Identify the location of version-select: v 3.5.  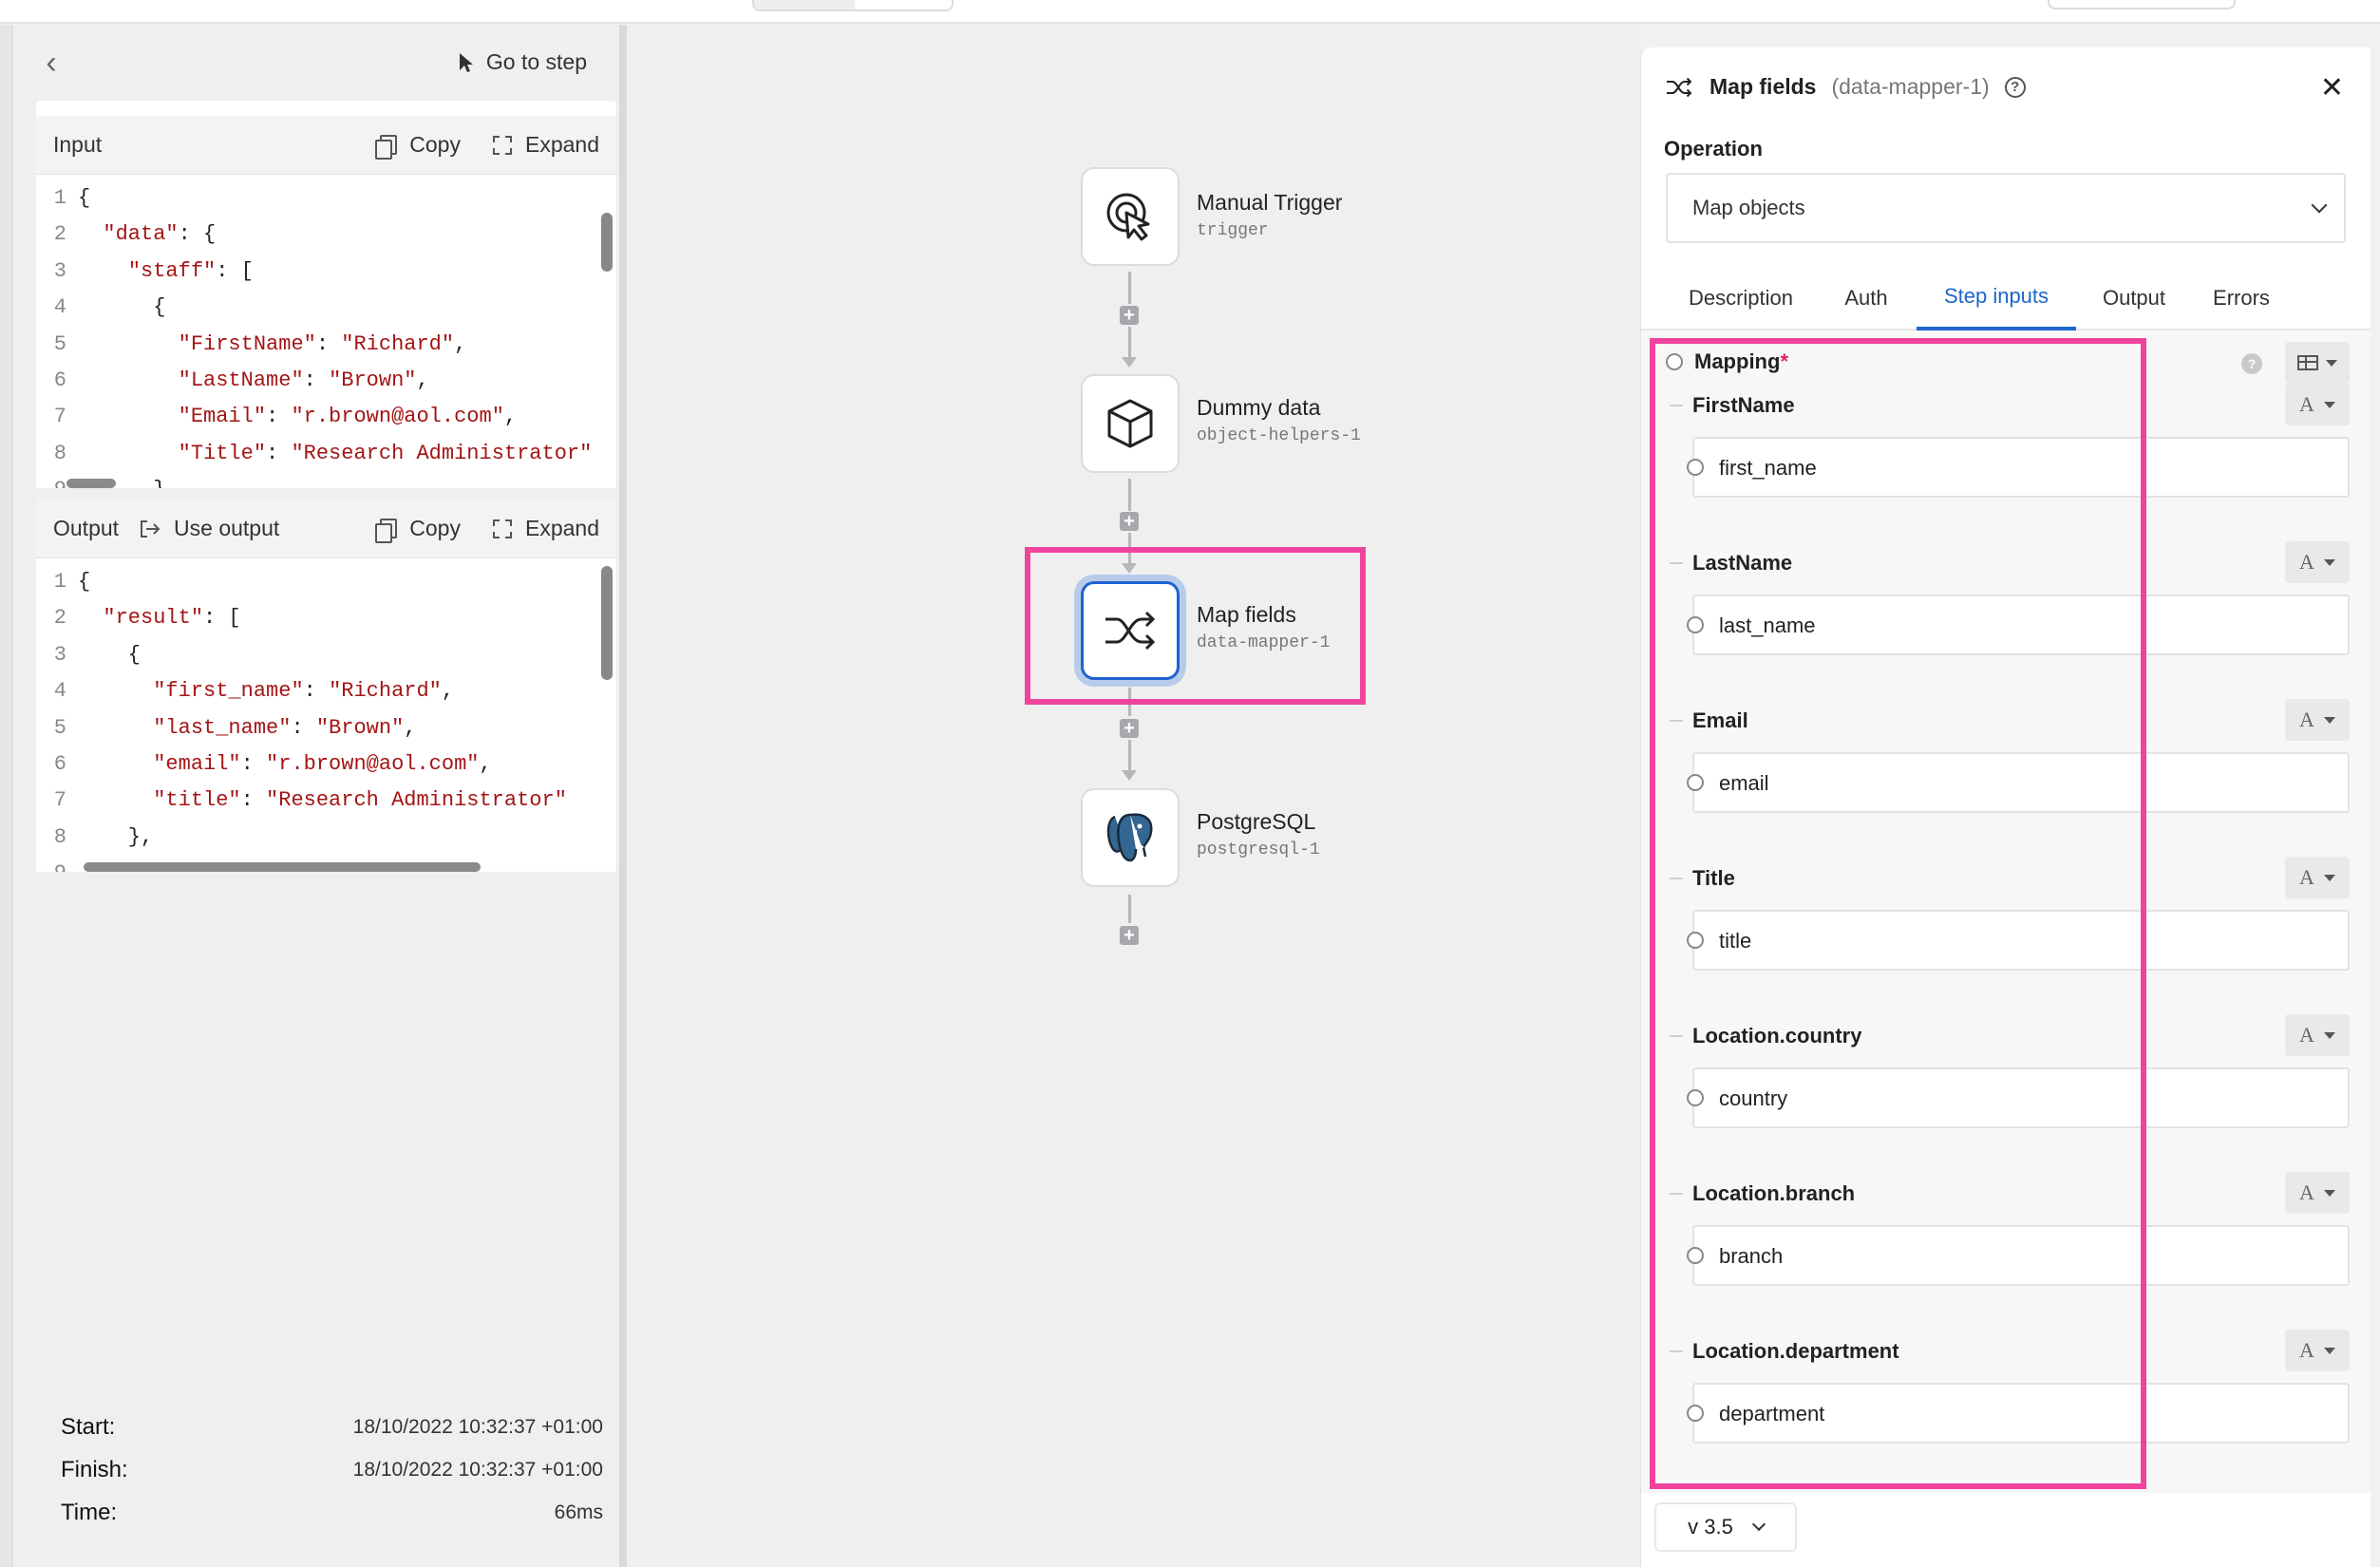
(1726, 1527).